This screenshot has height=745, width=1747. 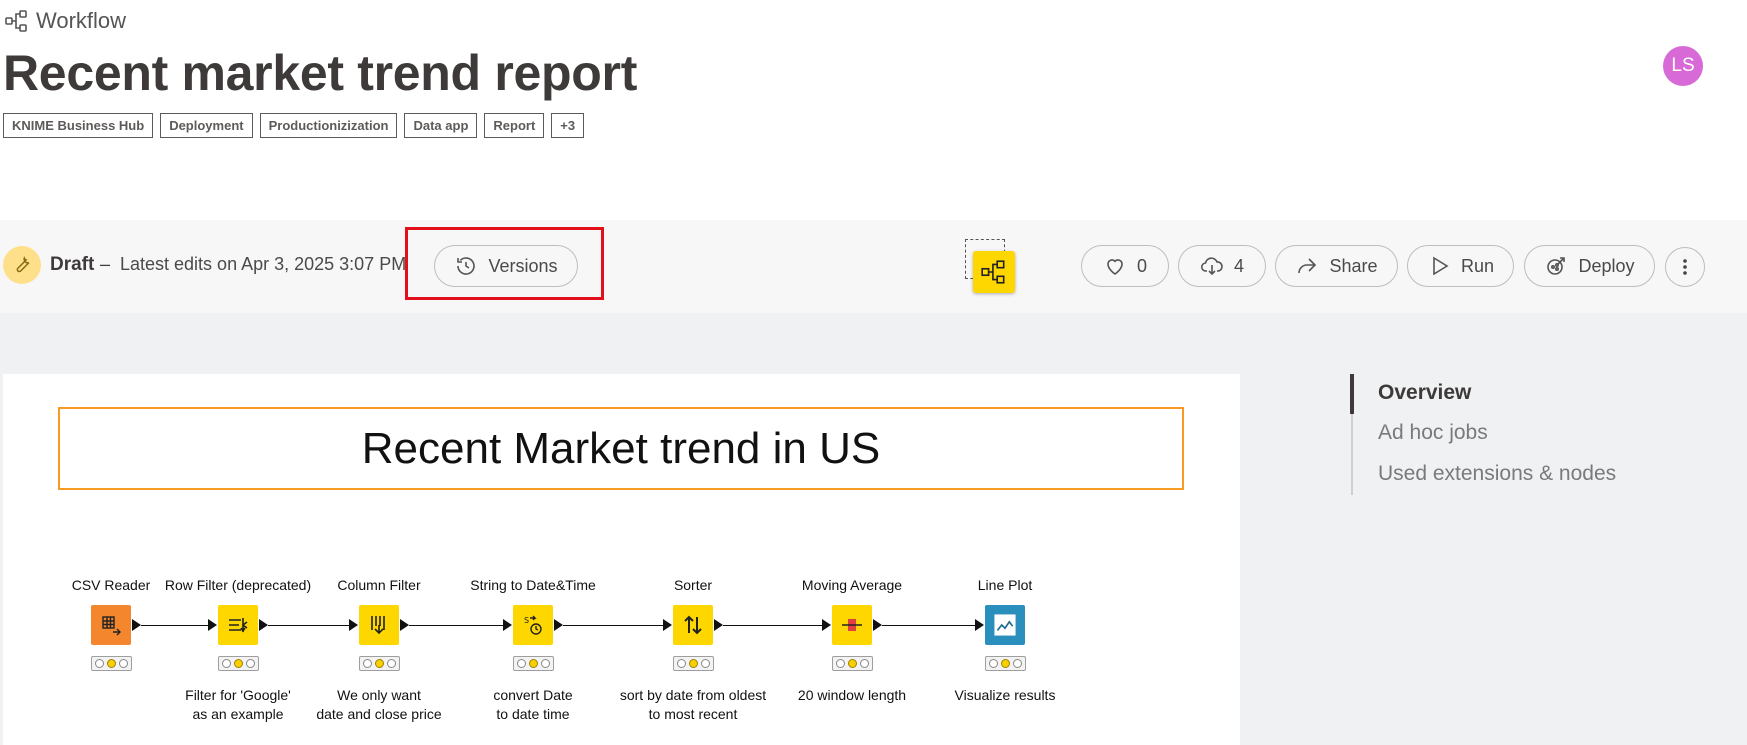 What do you see at coordinates (320, 73) in the screenshot?
I see `page-title: Recent market trend report` at bounding box center [320, 73].